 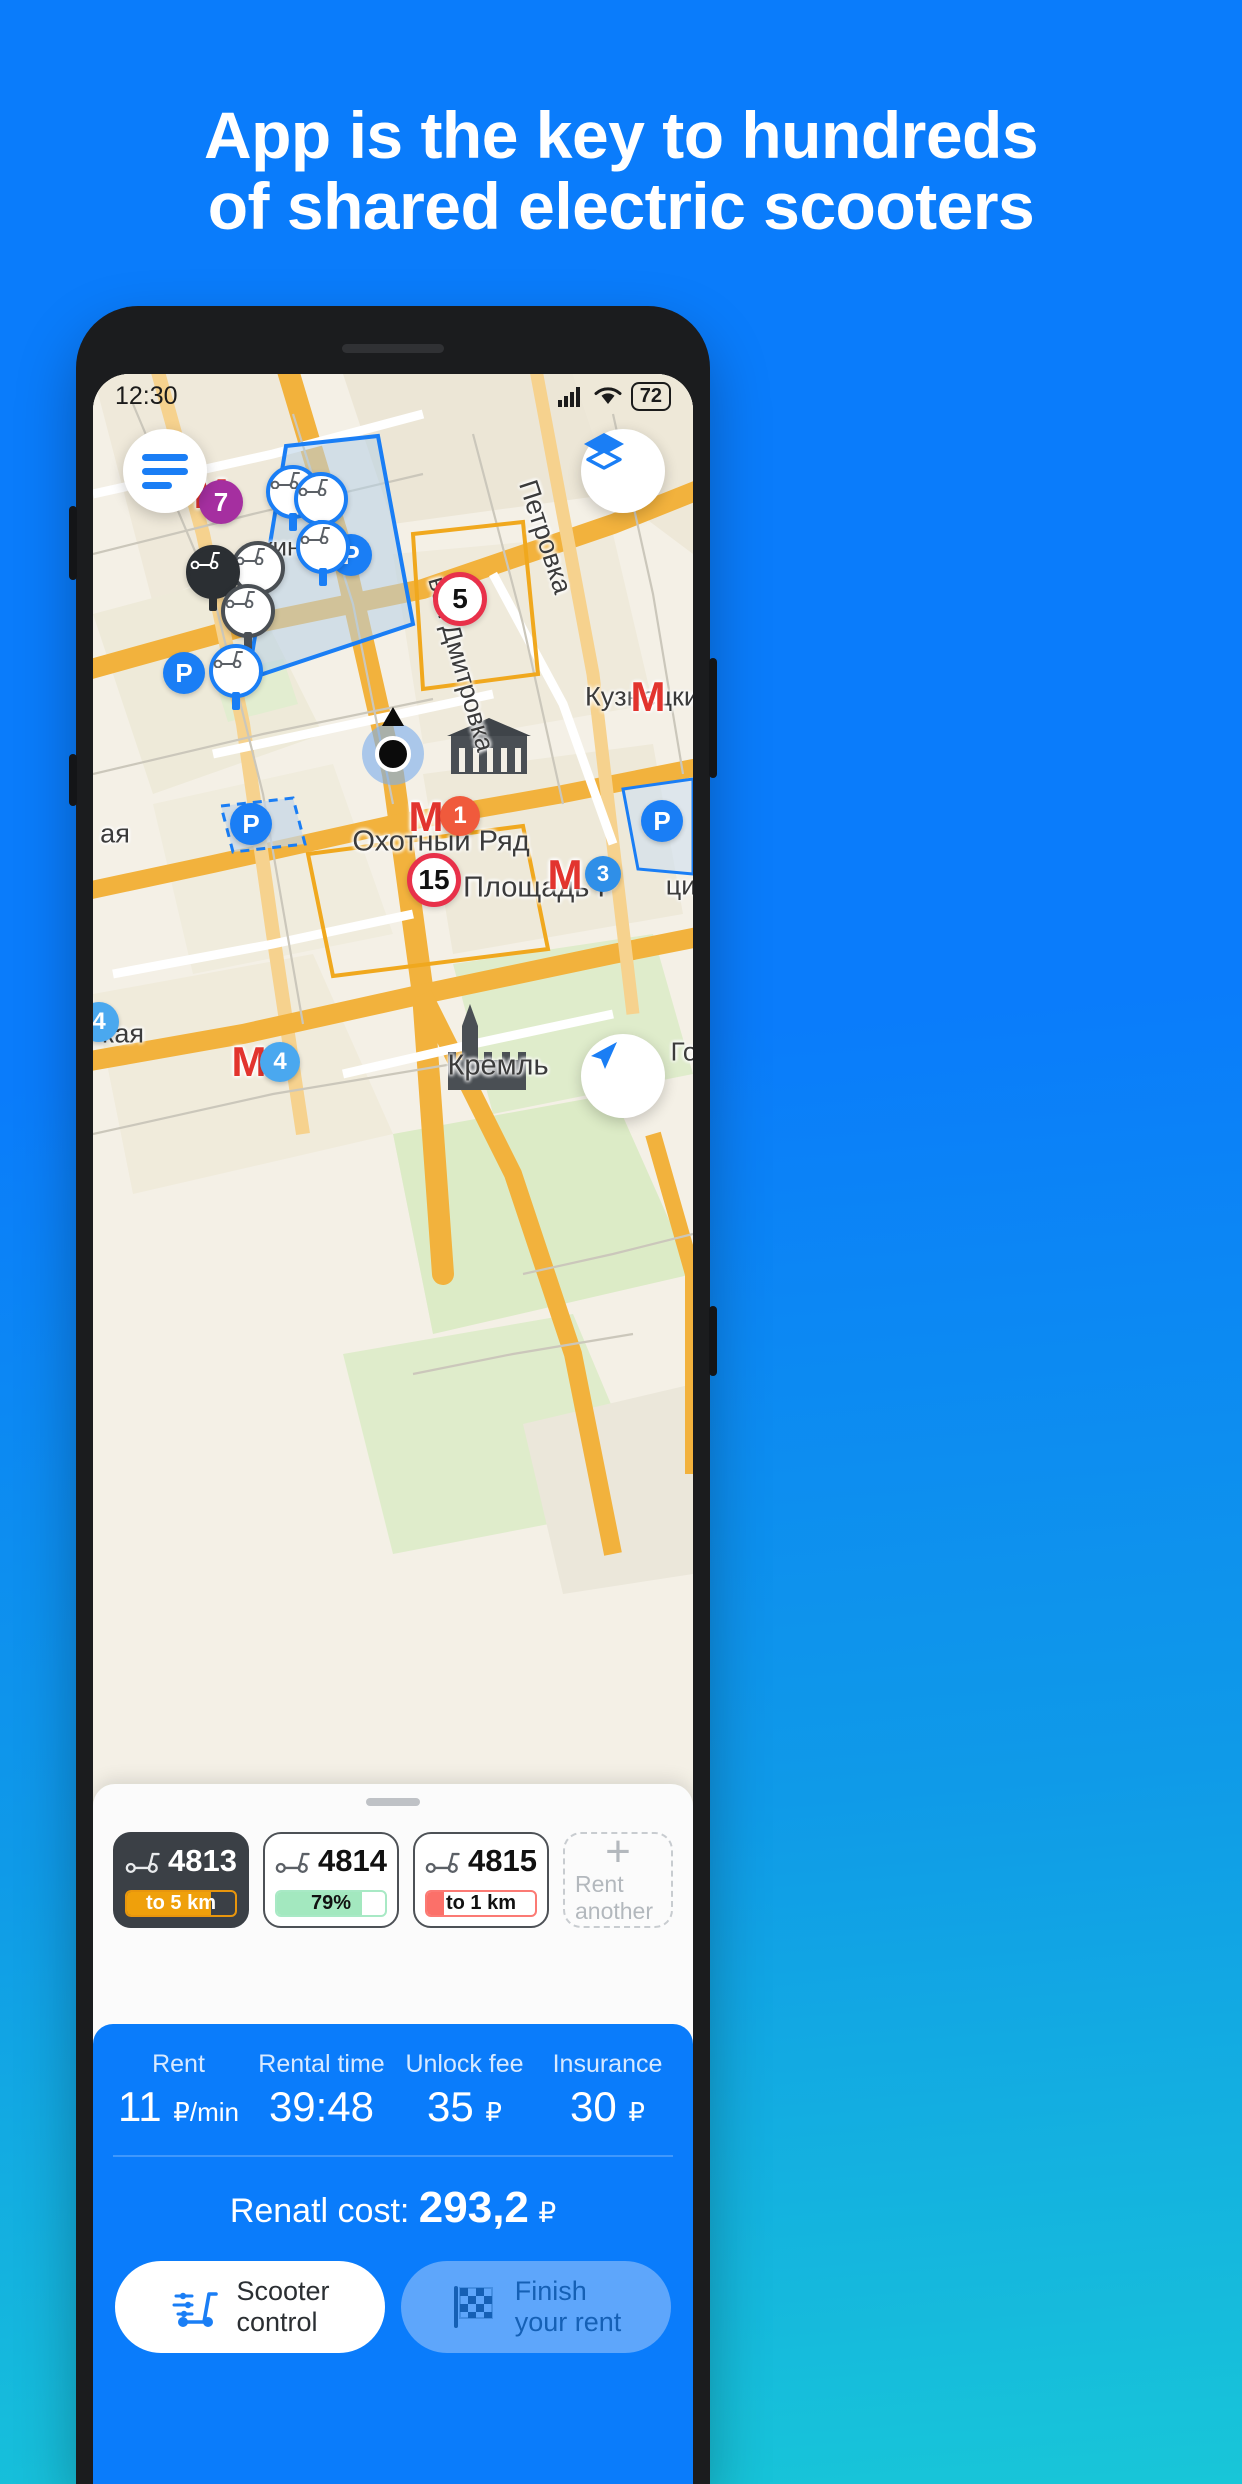 I want to click on status-bar: 12:30 72, so click(x=393, y=396).